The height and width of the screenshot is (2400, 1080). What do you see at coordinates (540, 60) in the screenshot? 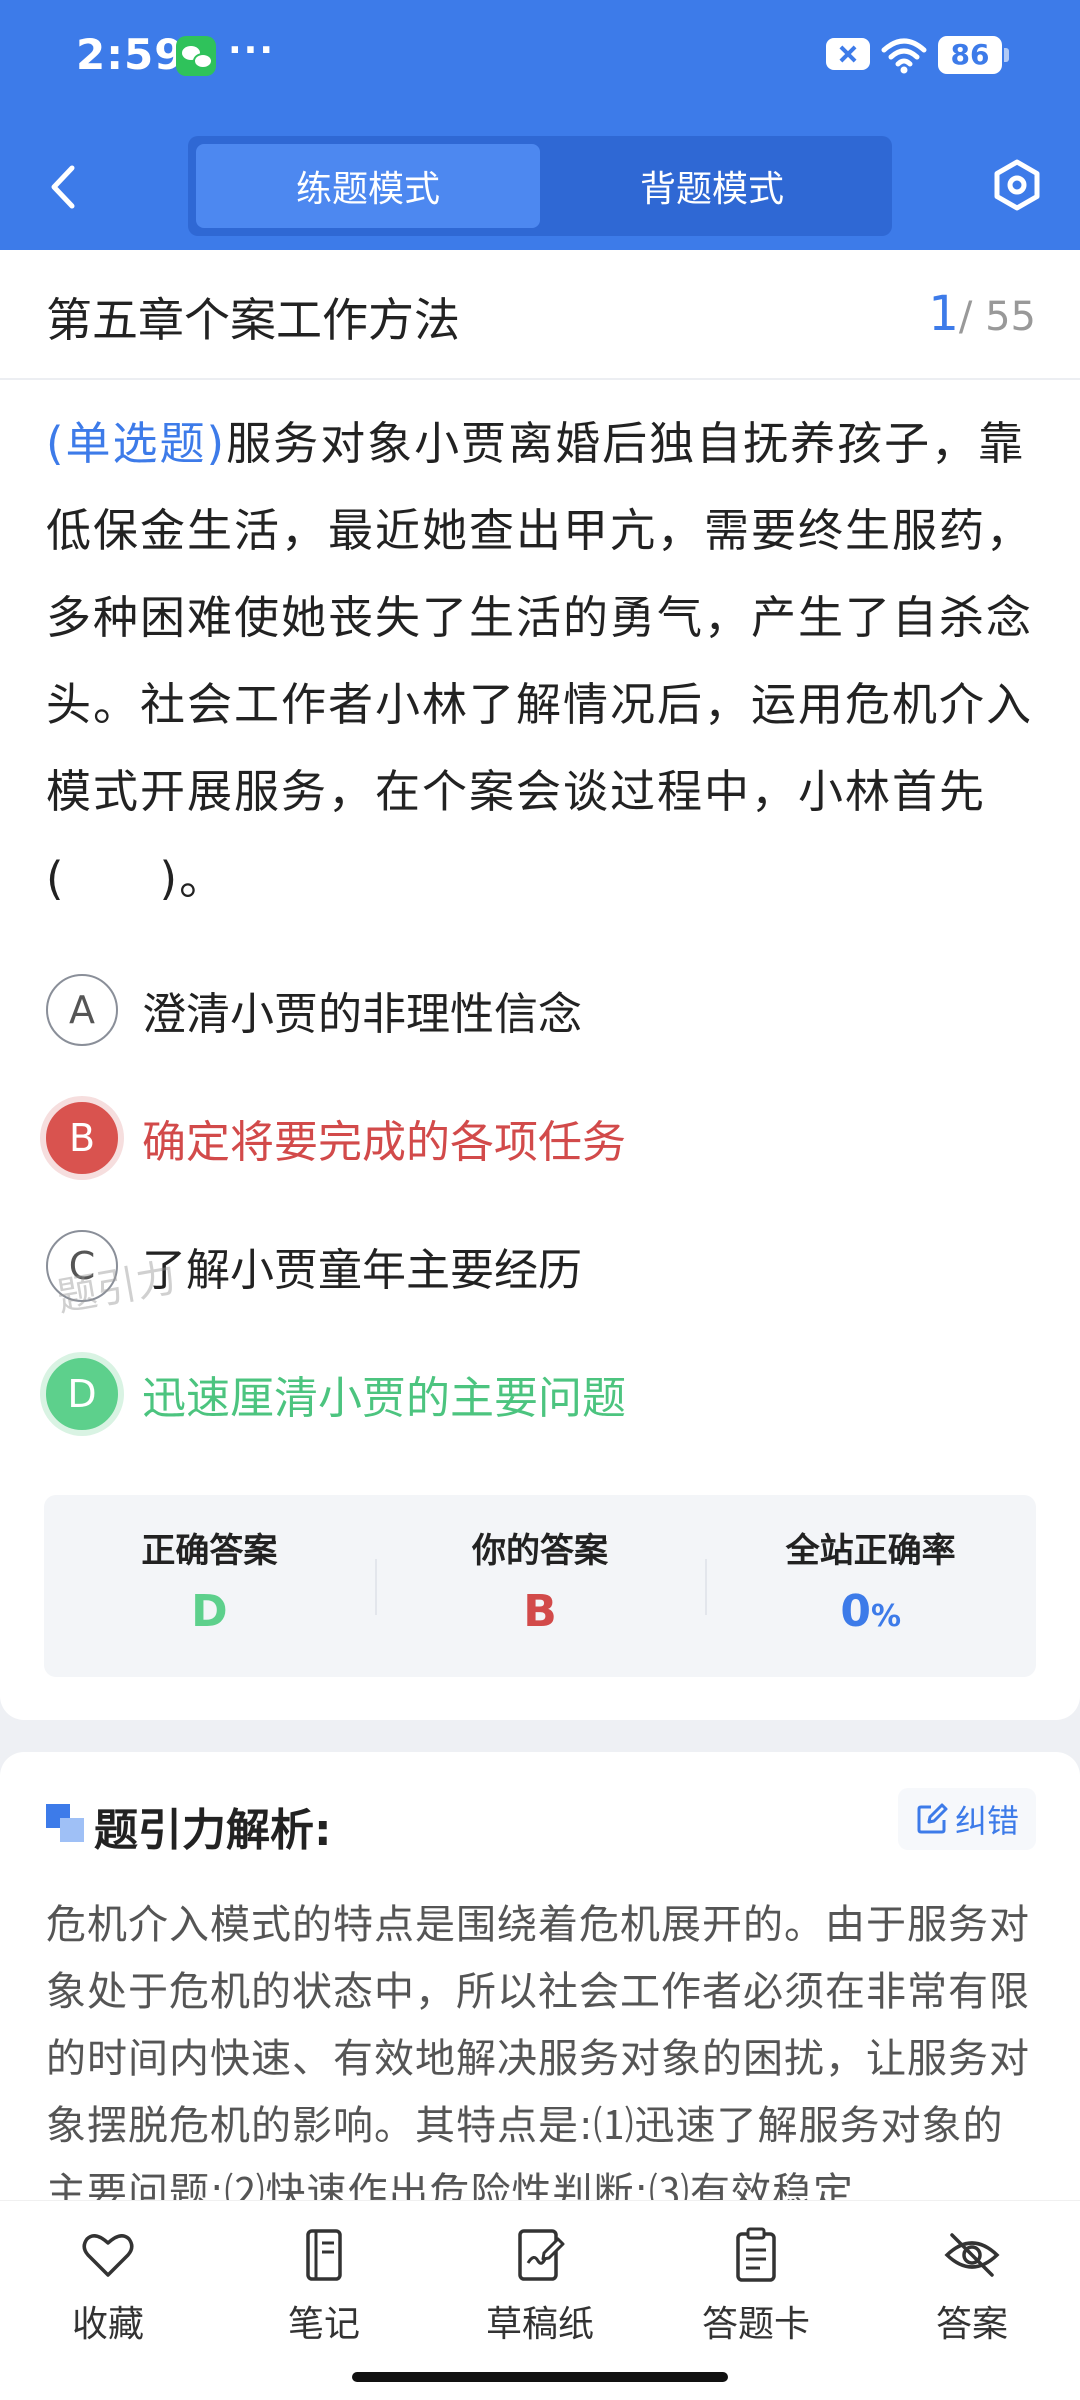
I see `status-bar: 2:59 ··· 86` at bounding box center [540, 60].